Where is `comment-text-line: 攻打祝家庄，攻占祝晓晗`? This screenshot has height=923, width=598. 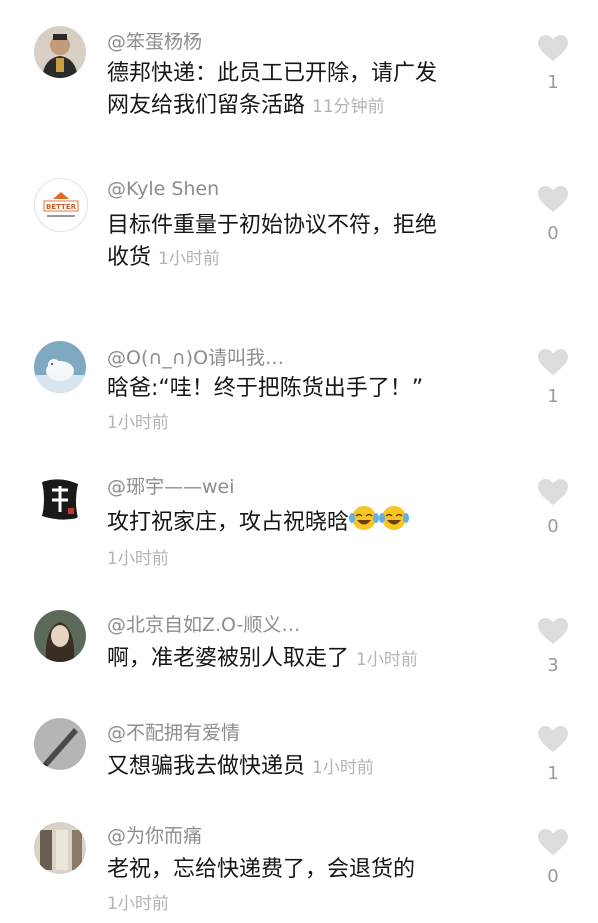
comment-text-line: 攻打祝家庄，攻占祝晓晗 is located at coordinates (228, 522).